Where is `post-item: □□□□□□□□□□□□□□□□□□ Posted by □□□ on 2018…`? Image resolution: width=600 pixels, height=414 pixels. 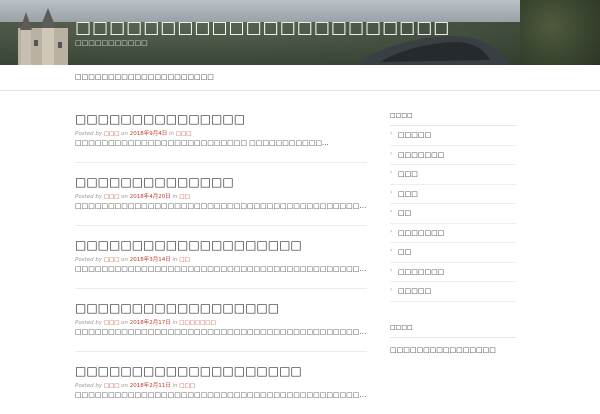
post-item: □□□□□□□□□□□□□□□□□□ Posted by □□□ on 2018… is located at coordinates (221, 320).